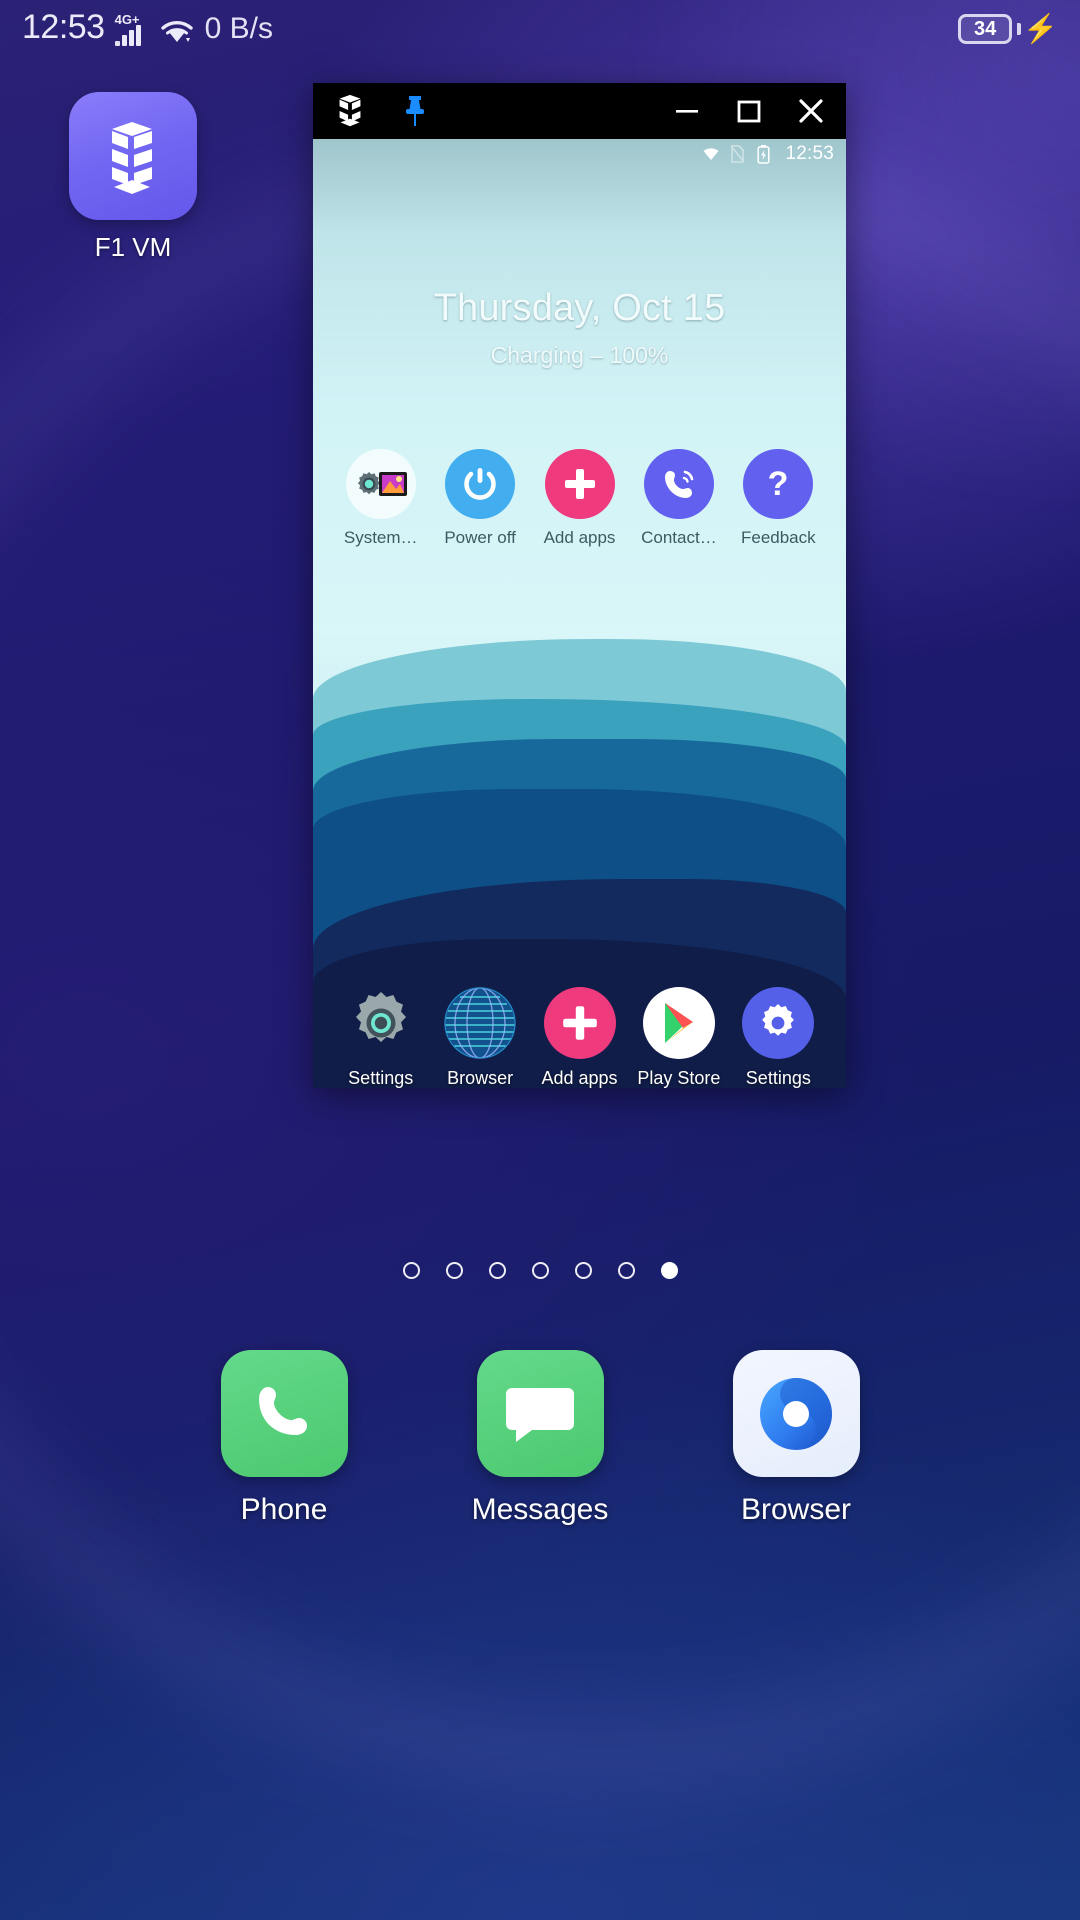 Image resolution: width=1080 pixels, height=1920 pixels. I want to click on messages-tile, so click(540, 1413).